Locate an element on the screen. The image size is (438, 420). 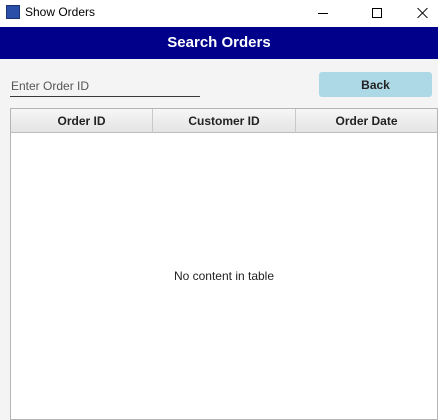
java-app-icon is located at coordinates (13, 12).